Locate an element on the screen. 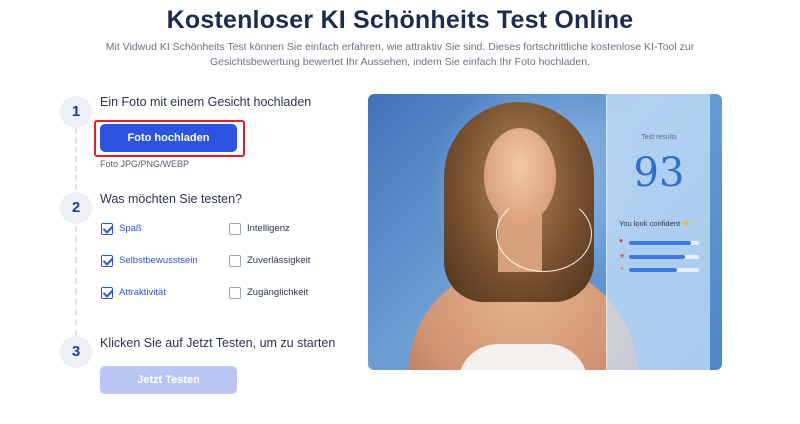 The image size is (800, 424). option-spass: Spaß is located at coordinates (121, 230).